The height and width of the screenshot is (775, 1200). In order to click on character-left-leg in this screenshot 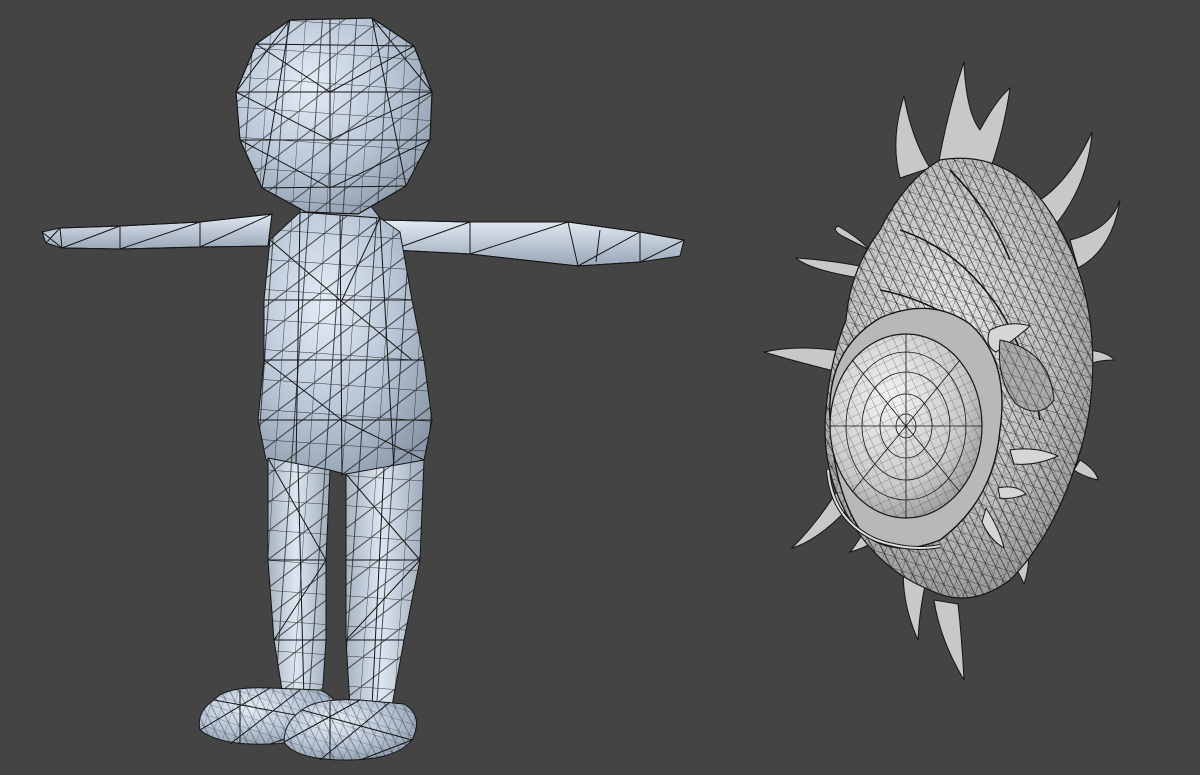, I will do `click(299, 580)`.